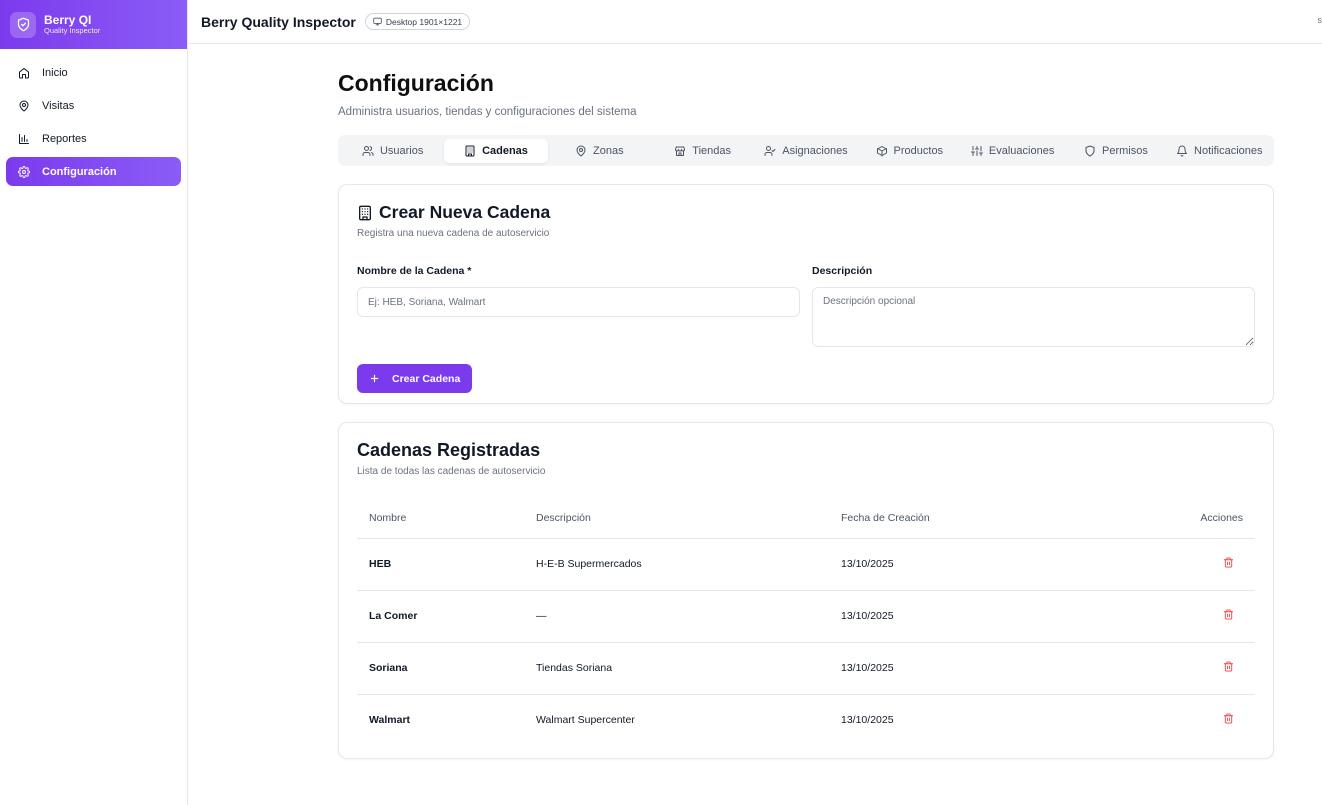  Describe the element at coordinates (417, 21) in the screenshot. I see `device-badge: Desktop 1901×1221` at that location.